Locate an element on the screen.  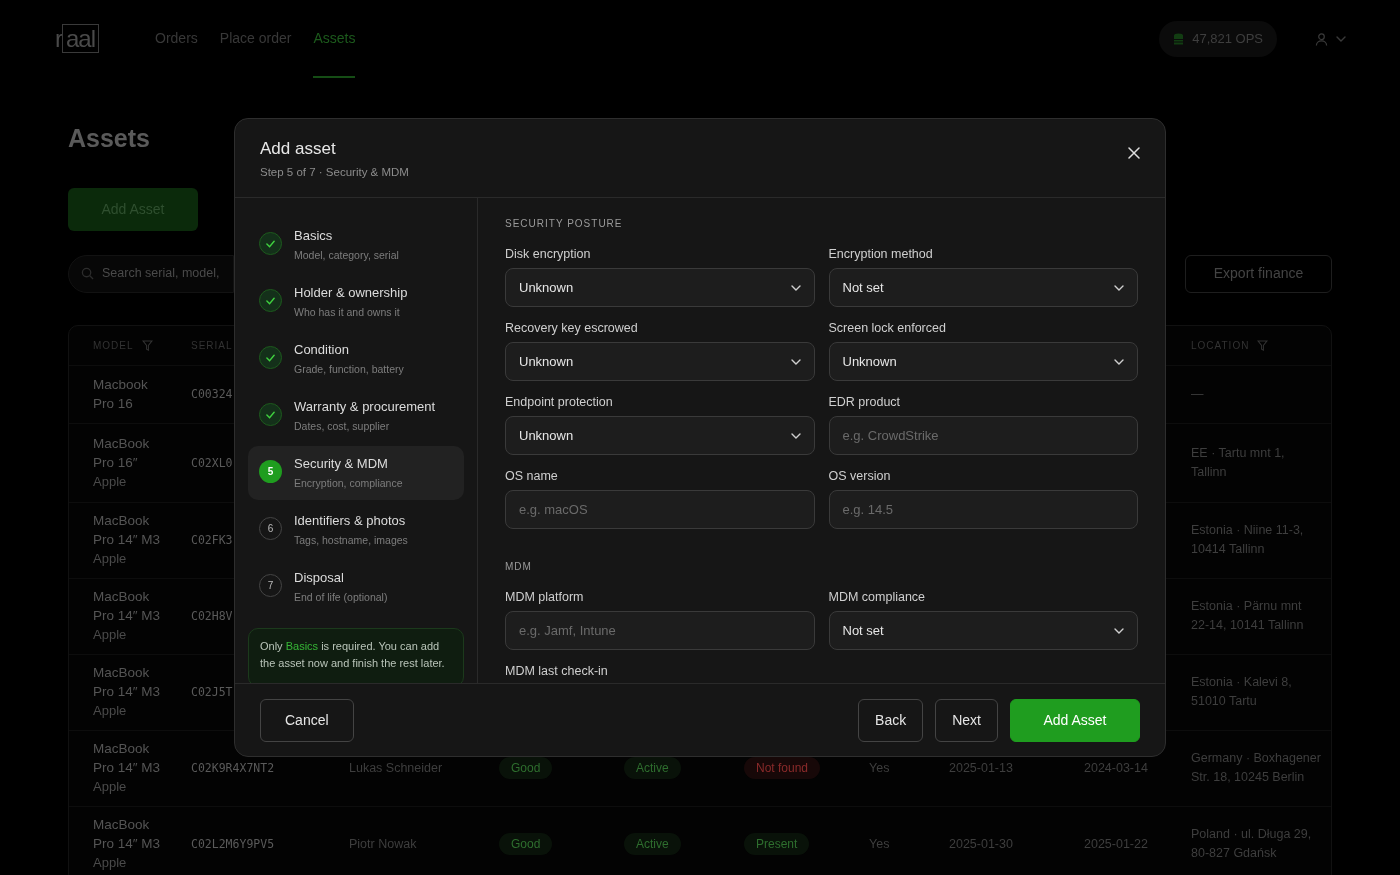
step-description: Grade, function, battery is located at coordinates (349, 369).